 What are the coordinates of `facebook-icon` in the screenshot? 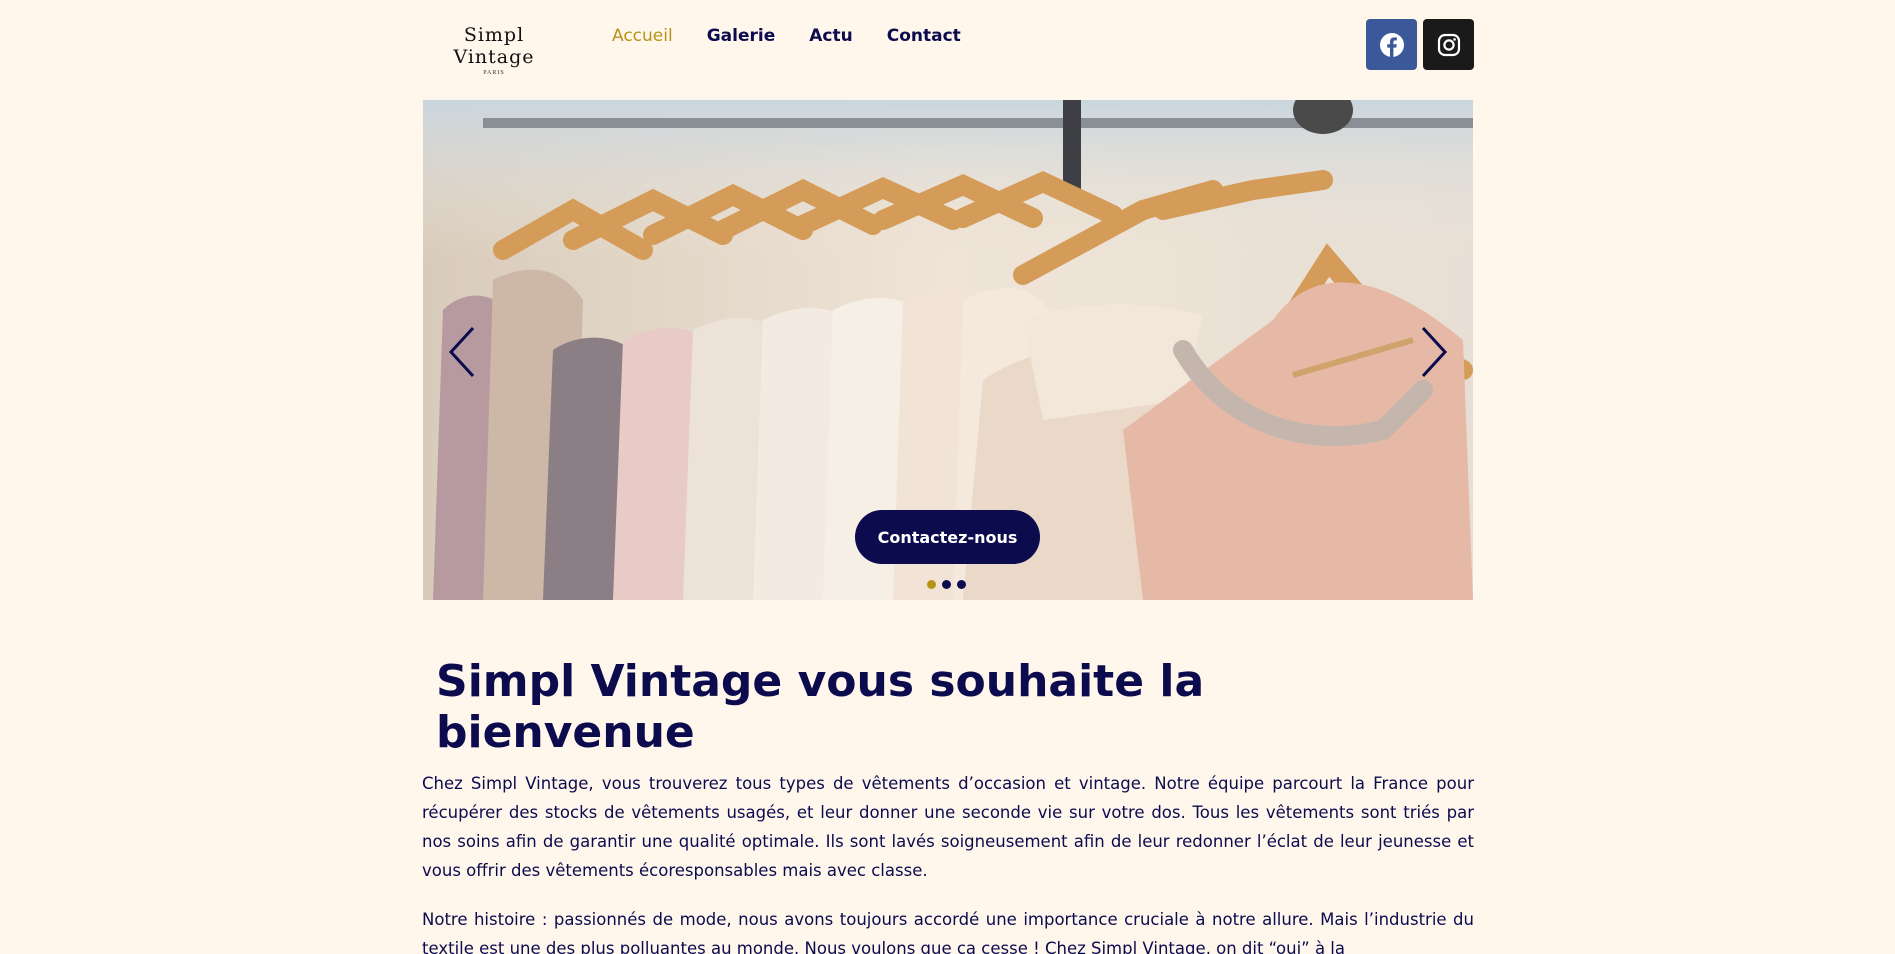 It's located at (1391, 44).